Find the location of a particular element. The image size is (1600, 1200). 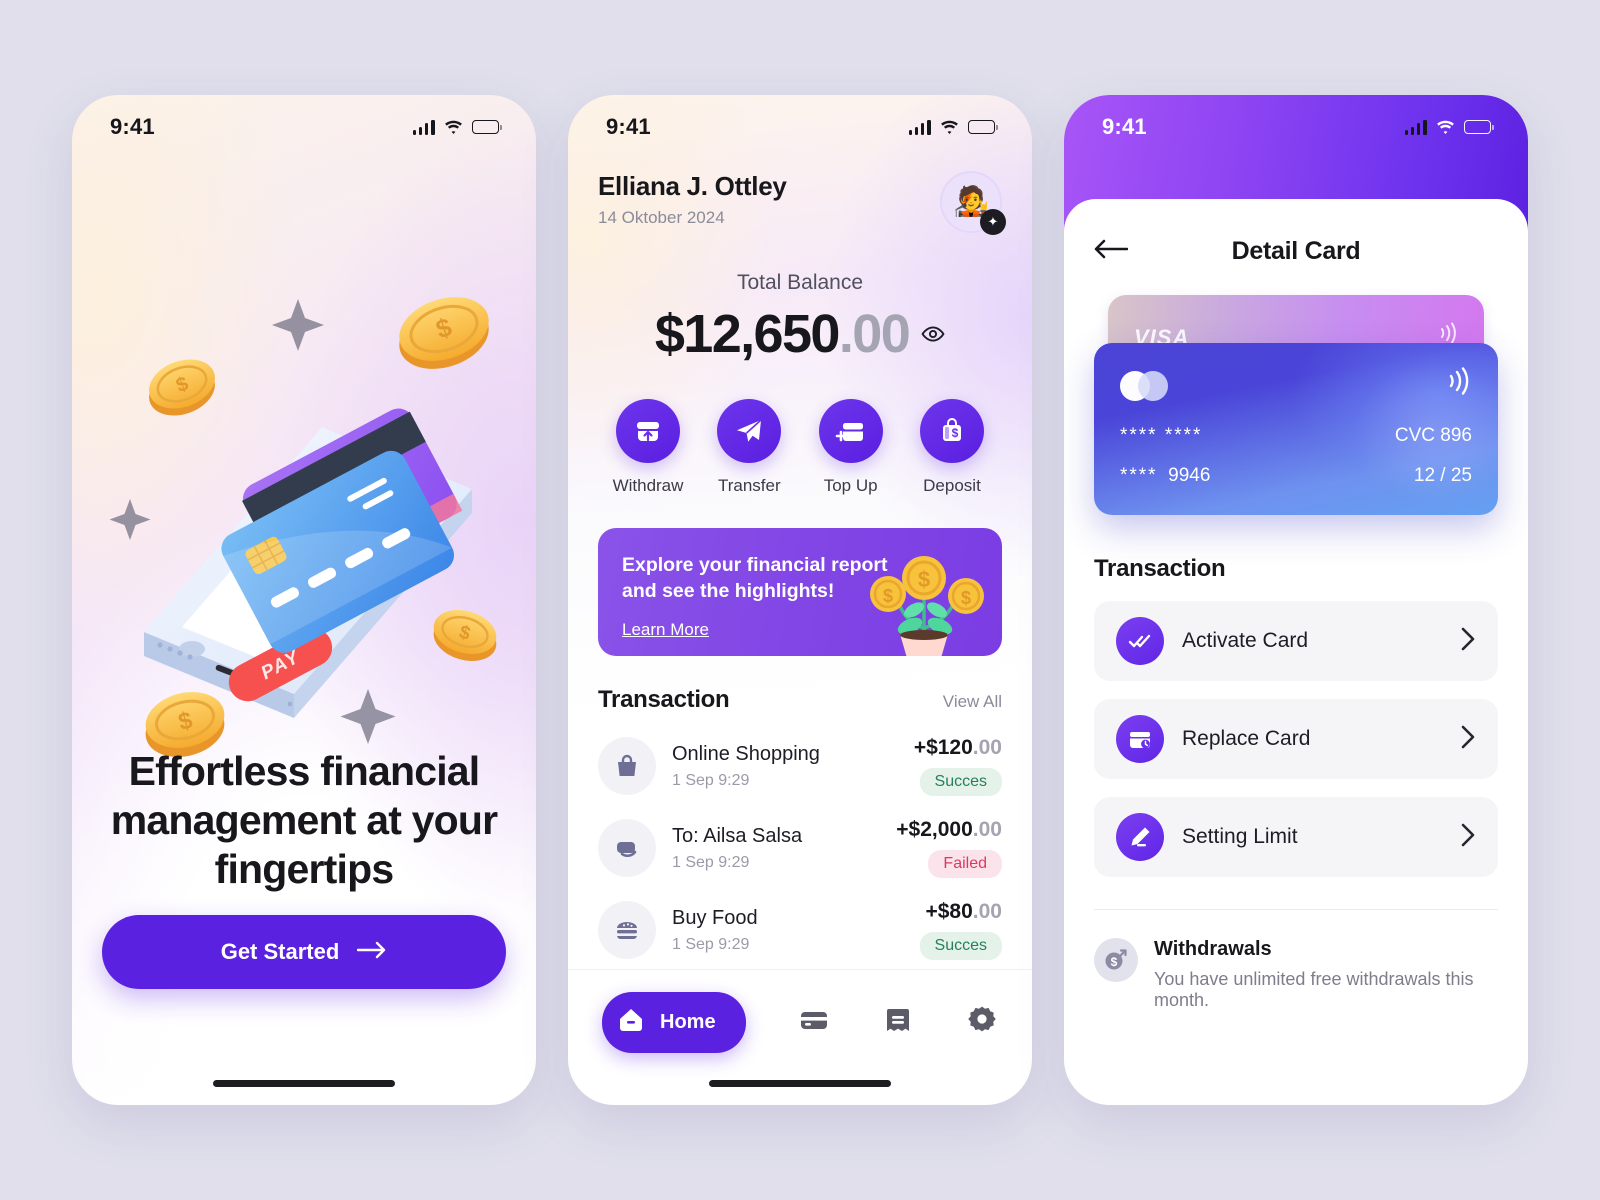

menu-item-activate-card: Activate Card is located at coordinates (1296, 641).